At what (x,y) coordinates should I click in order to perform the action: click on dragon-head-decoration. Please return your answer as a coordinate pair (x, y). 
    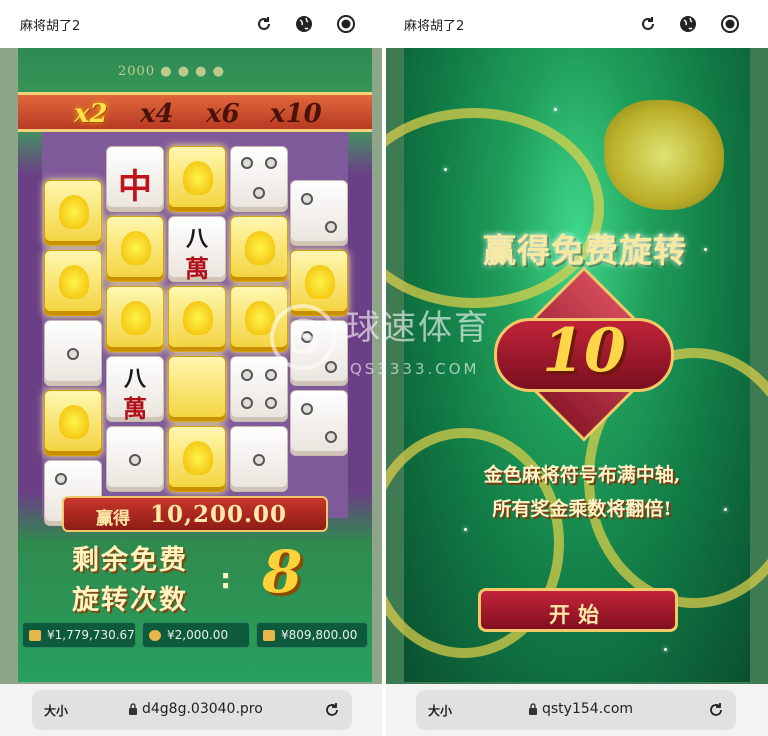
    Looking at the image, I should click on (664, 155).